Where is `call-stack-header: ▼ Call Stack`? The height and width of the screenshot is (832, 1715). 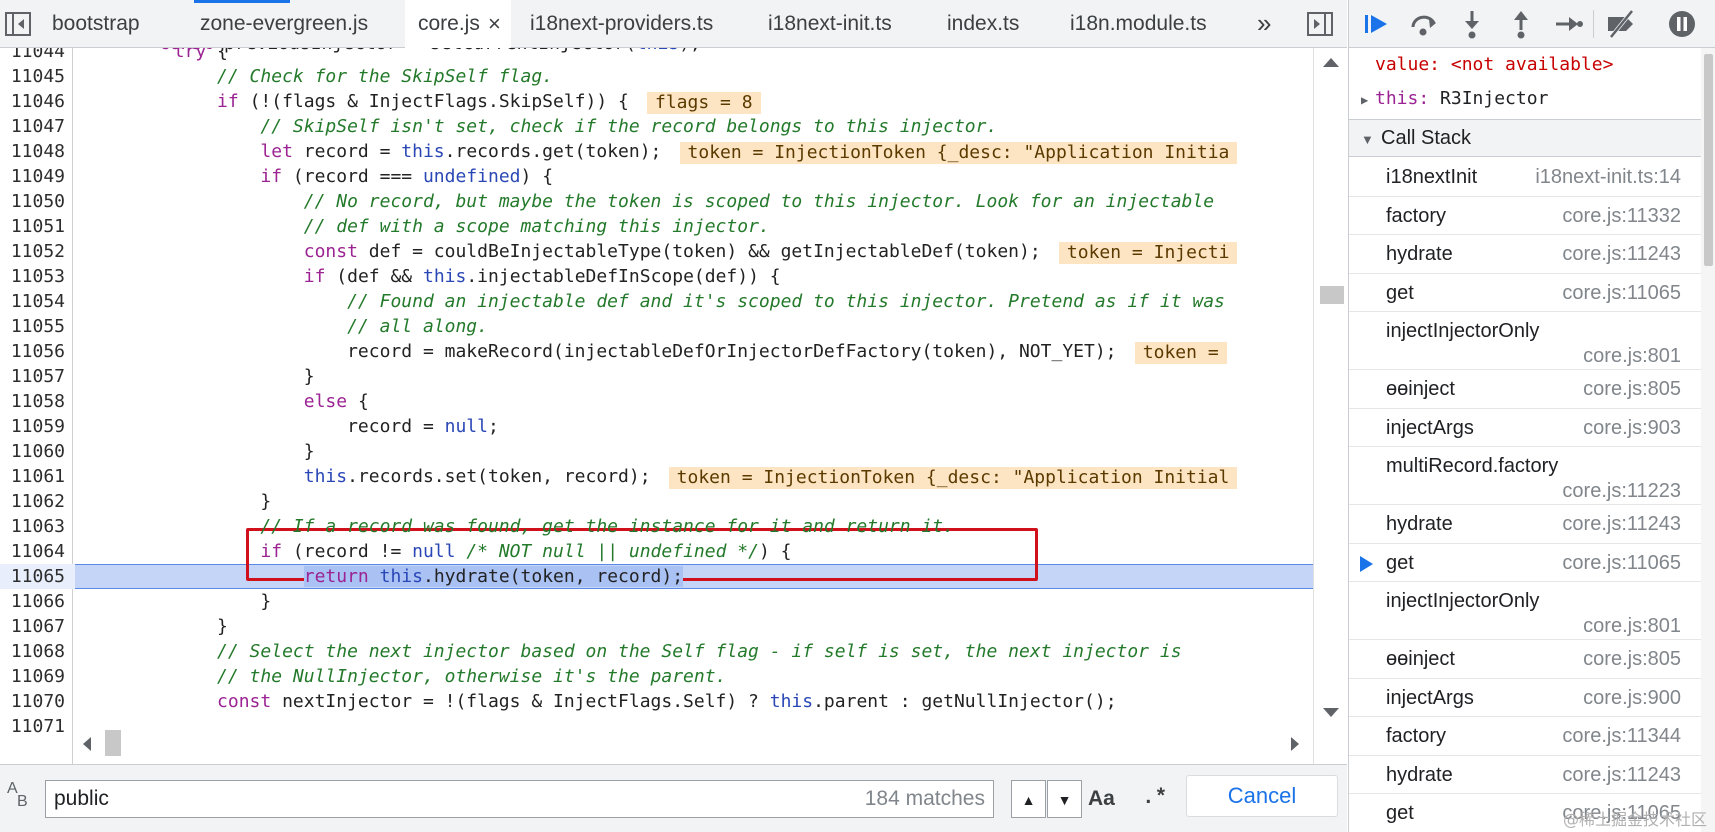 call-stack-header: ▼ Call Stack is located at coordinates (1525, 138).